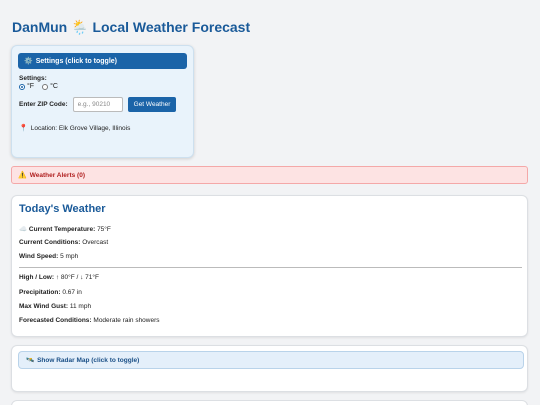 The image size is (540, 405). I want to click on celsius-radio, so click(45, 86).